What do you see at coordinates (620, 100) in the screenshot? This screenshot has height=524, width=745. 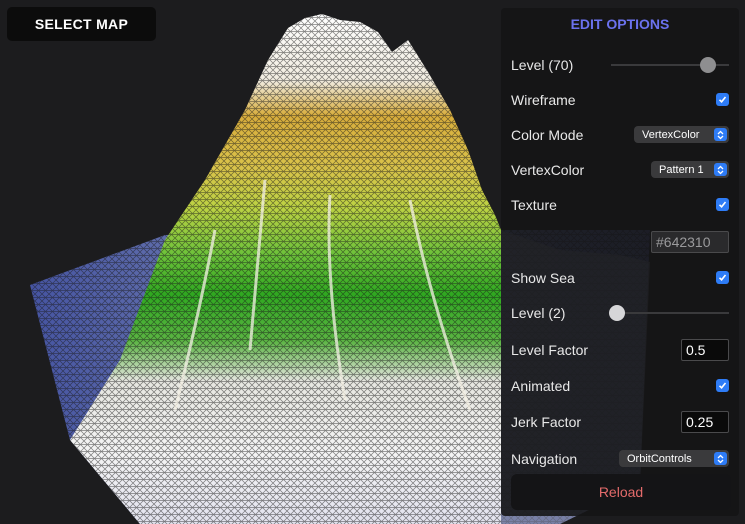 I see `wireframe-row: Wireframe` at bounding box center [620, 100].